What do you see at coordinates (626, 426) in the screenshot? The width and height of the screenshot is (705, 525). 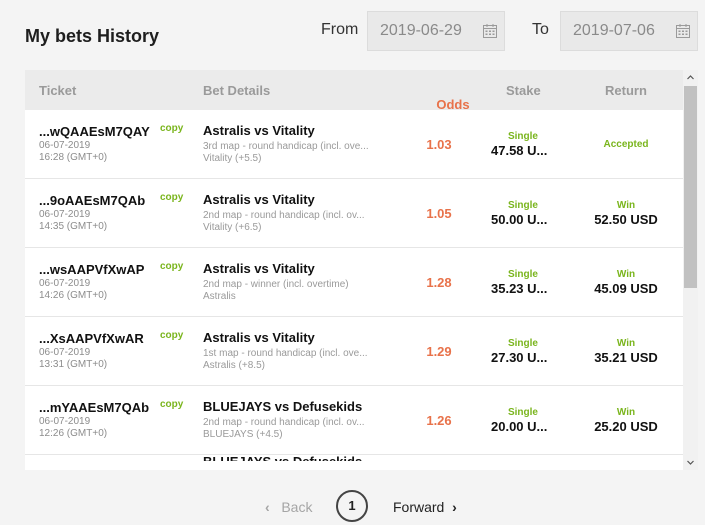 I see `return-amount: 25.20 USD` at bounding box center [626, 426].